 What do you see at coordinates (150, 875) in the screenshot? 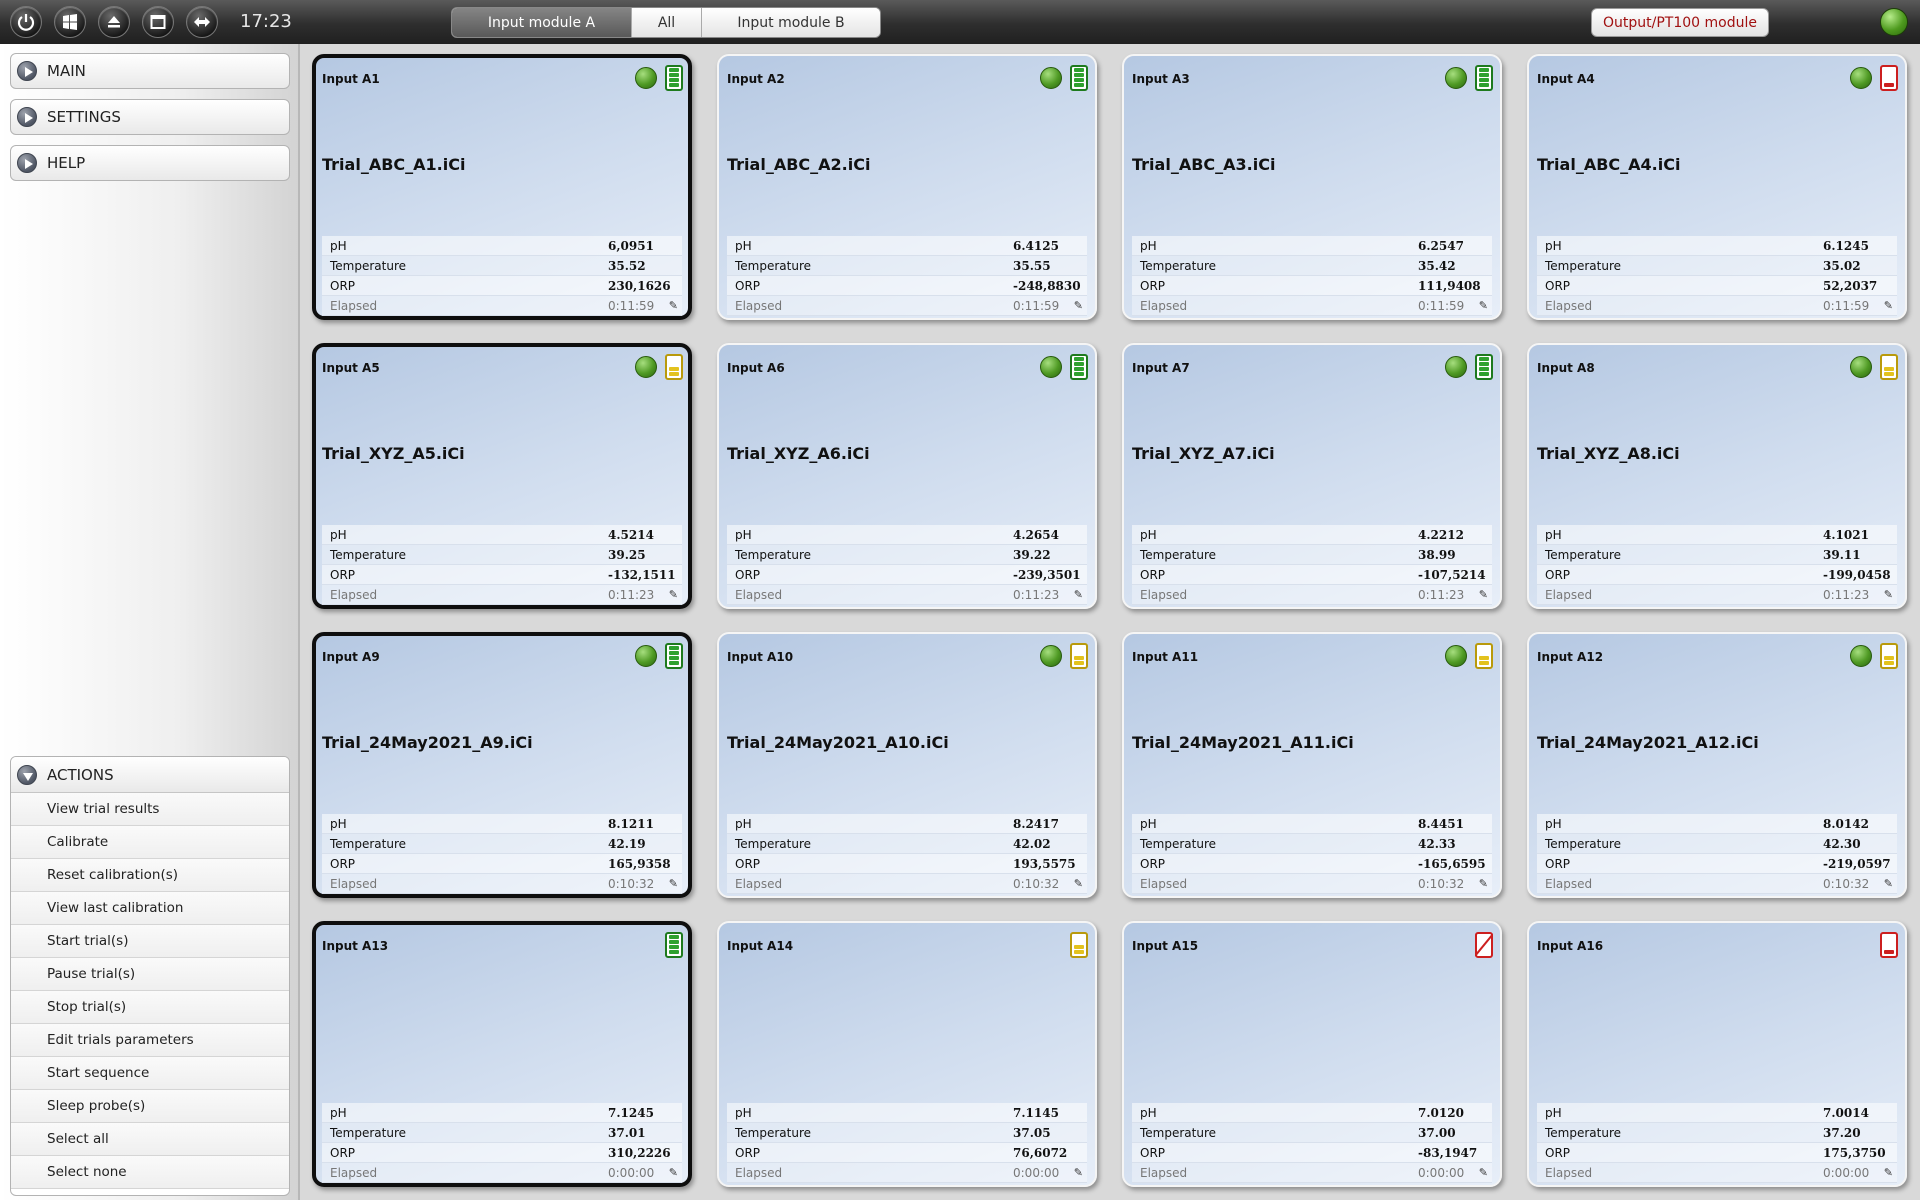
I see `action-item: Reset calibration(s)` at bounding box center [150, 875].